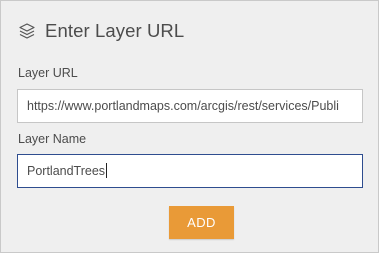  What do you see at coordinates (52, 139) in the screenshot?
I see `layer-name-label: Layer Name` at bounding box center [52, 139].